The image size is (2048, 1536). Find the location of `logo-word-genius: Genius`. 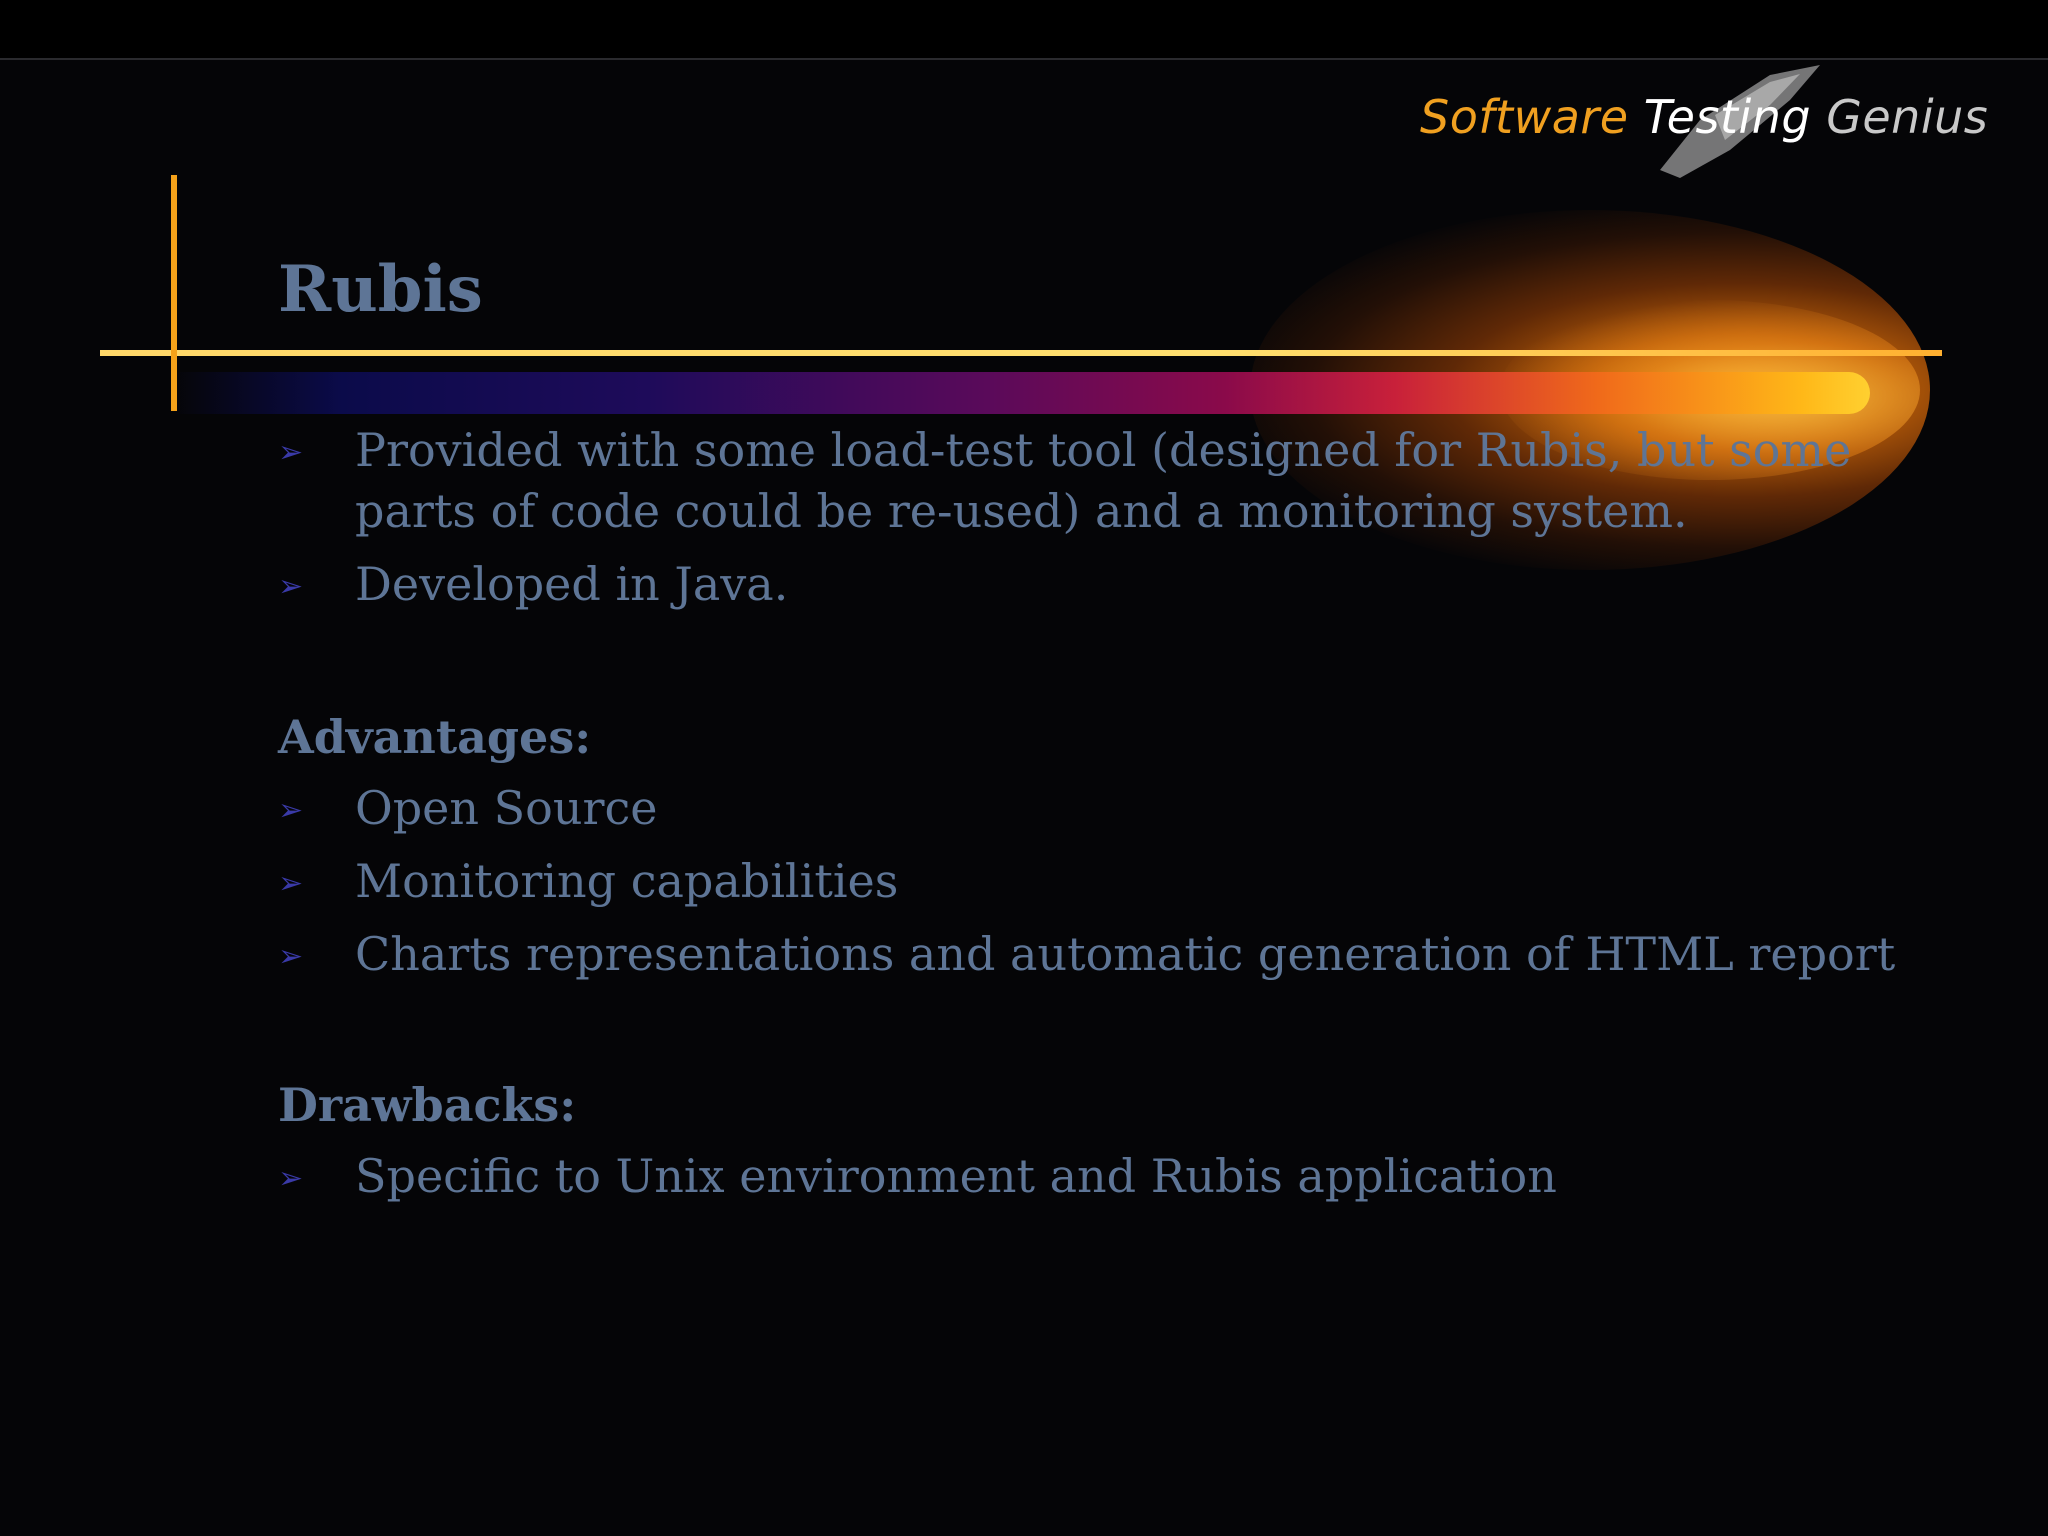

logo-word-genius: Genius is located at coordinates (1907, 117).